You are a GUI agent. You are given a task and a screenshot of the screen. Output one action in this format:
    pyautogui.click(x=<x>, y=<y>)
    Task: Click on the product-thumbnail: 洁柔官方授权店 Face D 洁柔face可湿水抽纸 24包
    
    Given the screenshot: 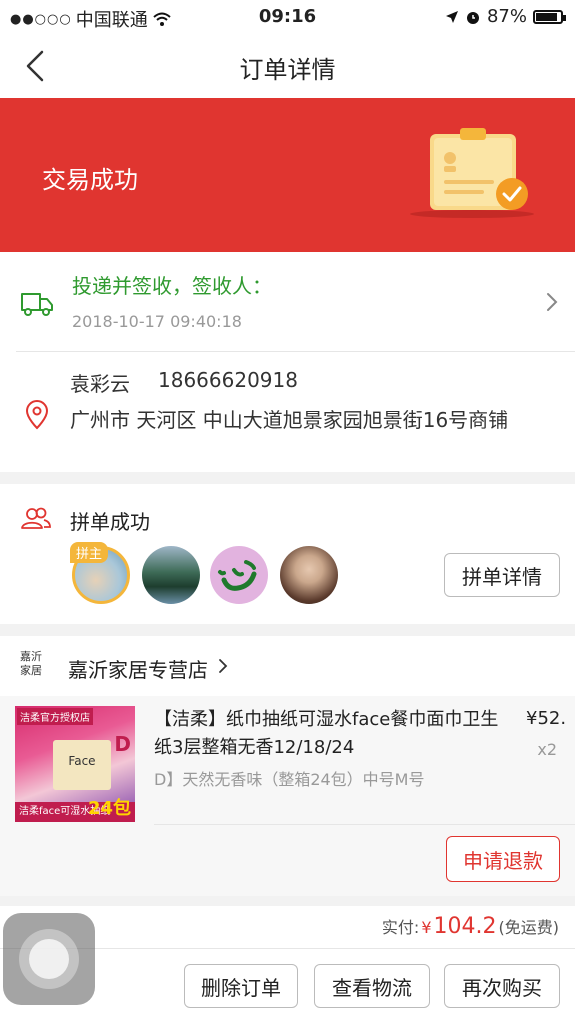 What is the action you would take?
    pyautogui.click(x=75, y=764)
    